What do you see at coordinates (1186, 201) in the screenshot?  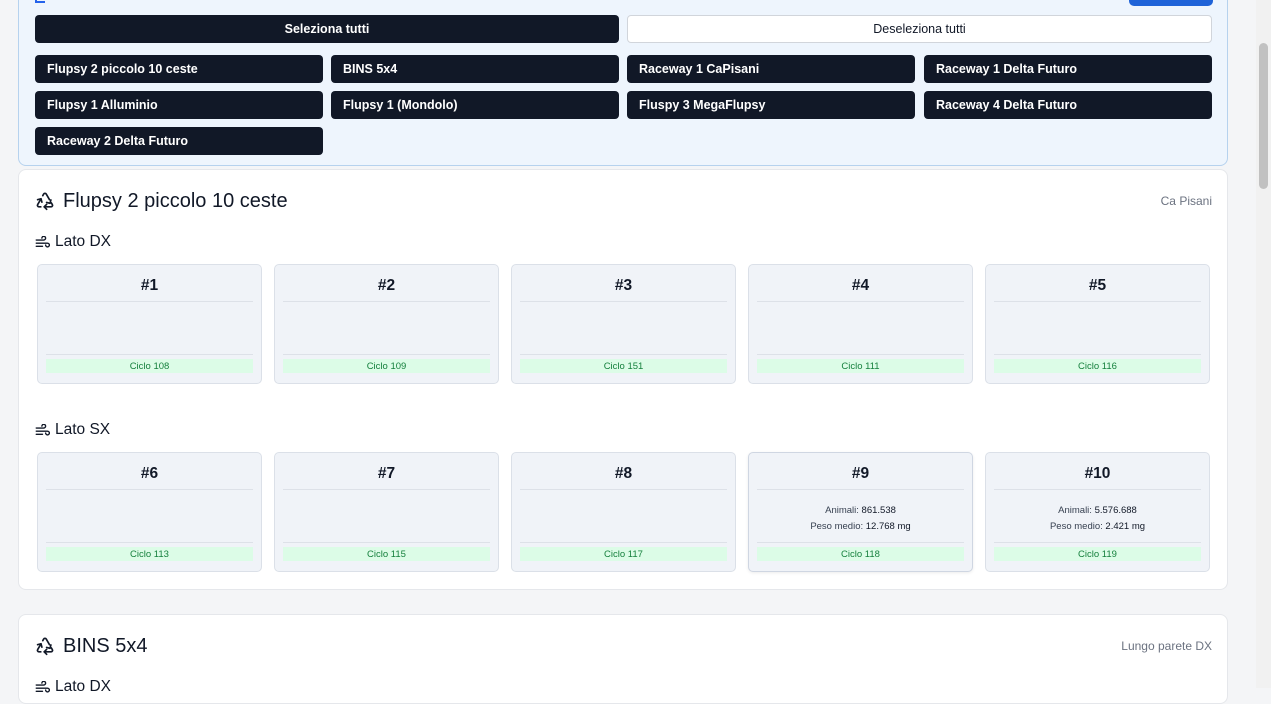 I see `section-location: Ca Pisani` at bounding box center [1186, 201].